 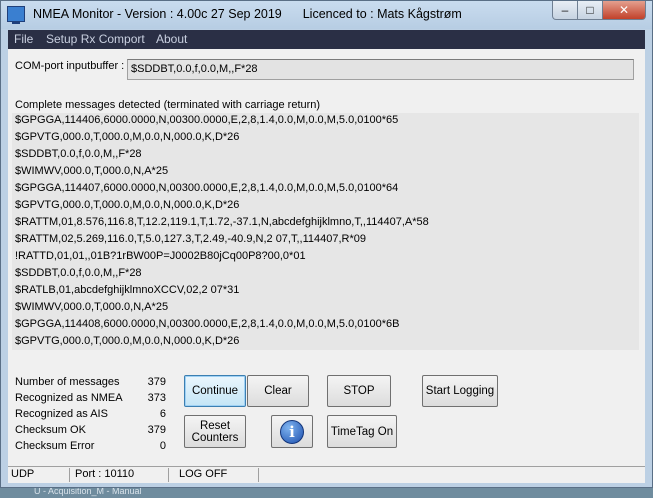 What do you see at coordinates (156, 430) in the screenshot?
I see `stat-value-checksum-ok: 379` at bounding box center [156, 430].